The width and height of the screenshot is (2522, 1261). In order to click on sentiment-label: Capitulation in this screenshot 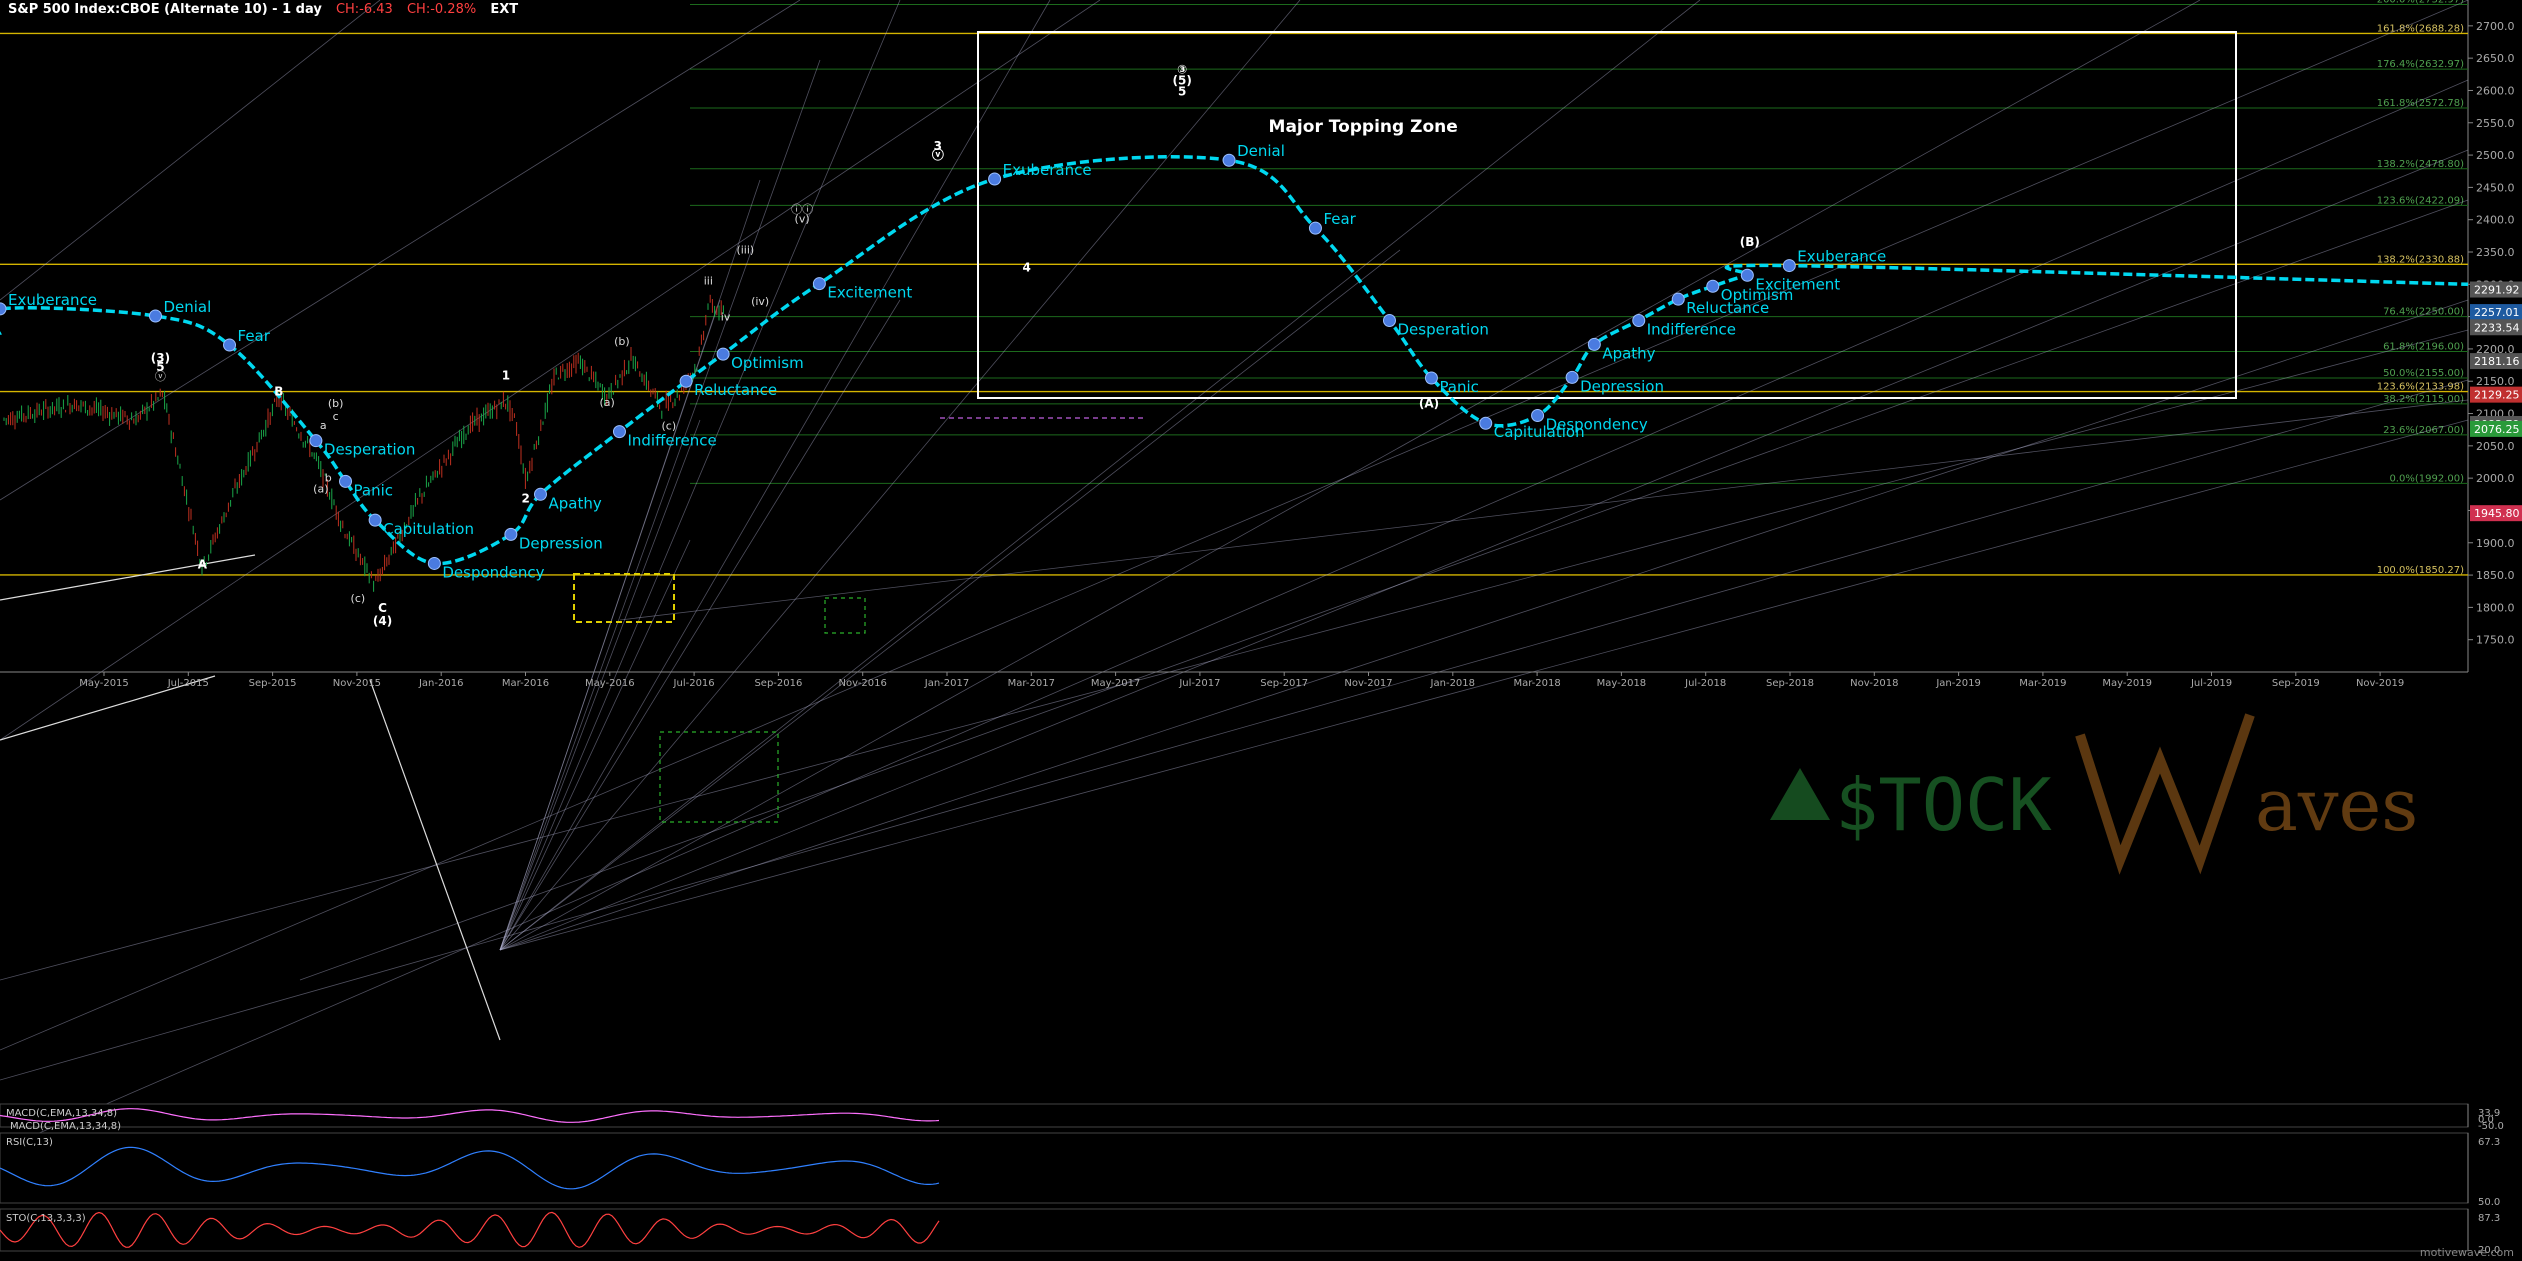, I will do `click(428, 529)`.